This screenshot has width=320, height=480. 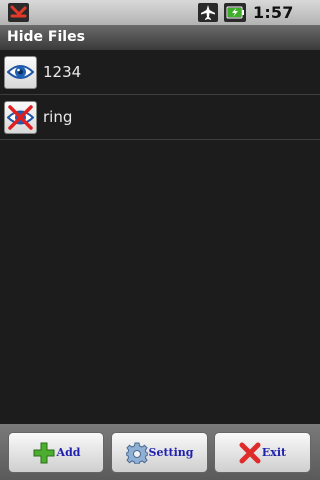 I want to click on close-icon, so click(x=250, y=452).